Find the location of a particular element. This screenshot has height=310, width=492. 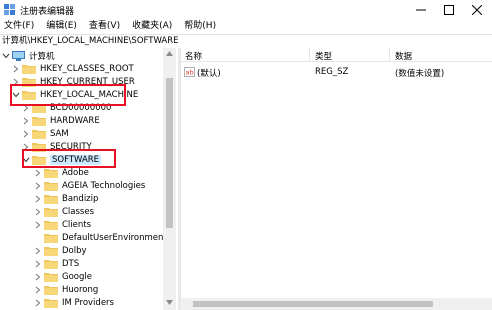

computer-icon is located at coordinates (18, 55).